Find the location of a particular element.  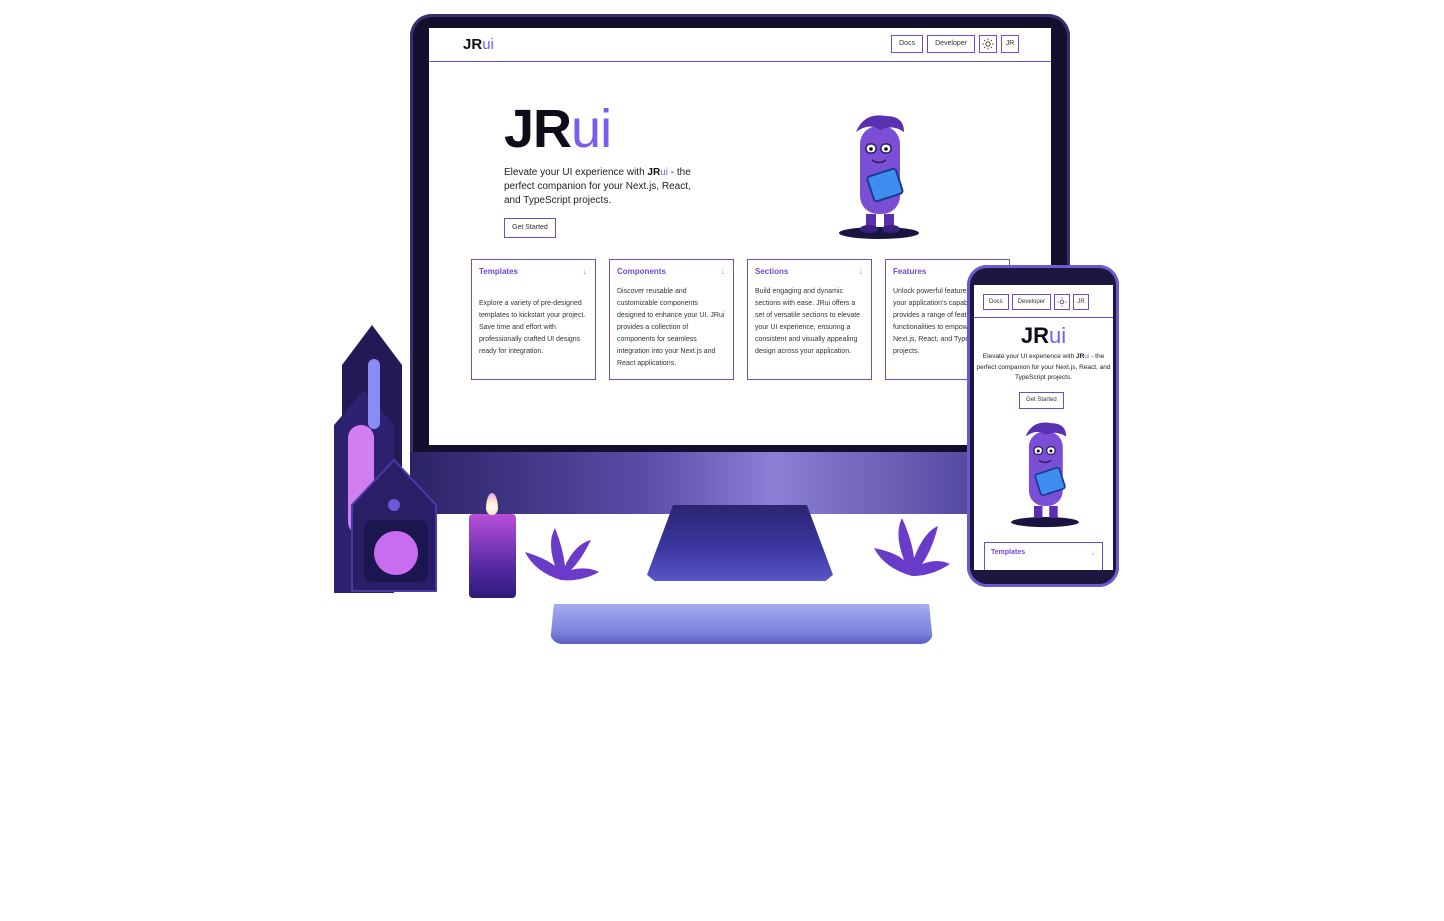

mobile-navbar: Docs Developer JR is located at coordinates (1043, 301).